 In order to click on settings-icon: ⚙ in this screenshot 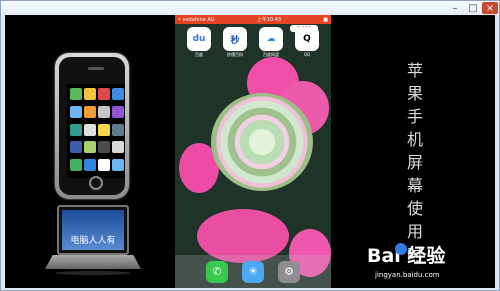, I will do `click(289, 271)`.